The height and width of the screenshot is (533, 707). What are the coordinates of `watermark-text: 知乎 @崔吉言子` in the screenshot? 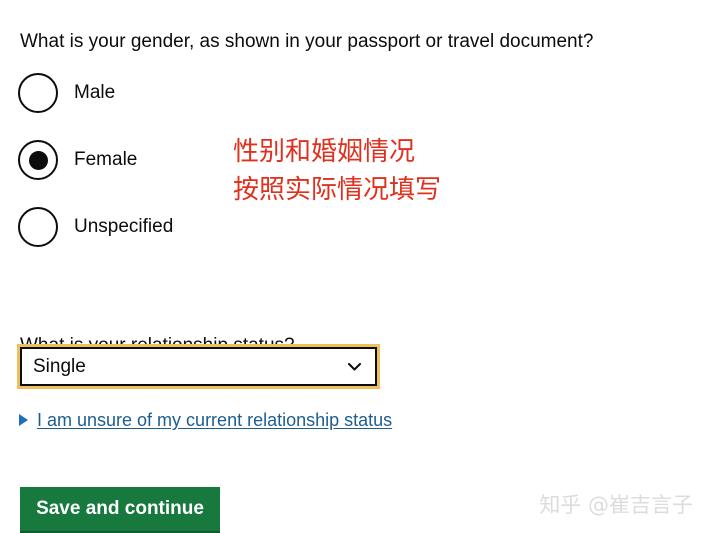 It's located at (616, 505).